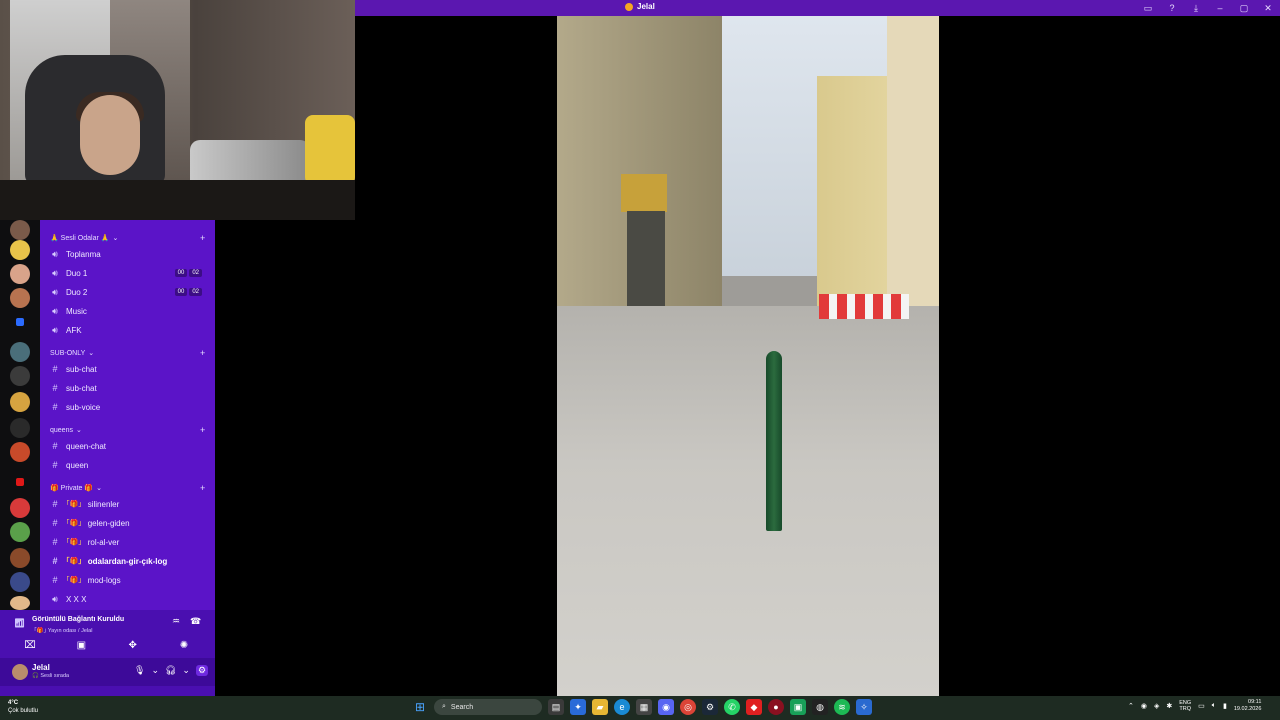  I want to click on voice-status: Görüntülü Bağlantı Kuruldu, so click(78, 619).